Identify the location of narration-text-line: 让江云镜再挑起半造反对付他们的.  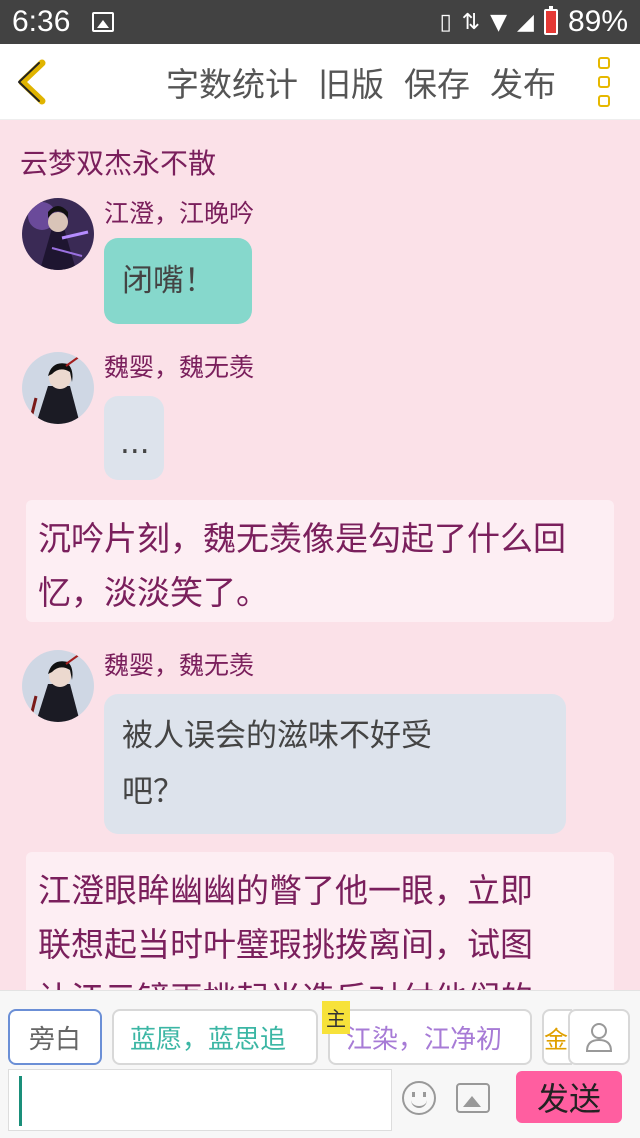
(320, 981).